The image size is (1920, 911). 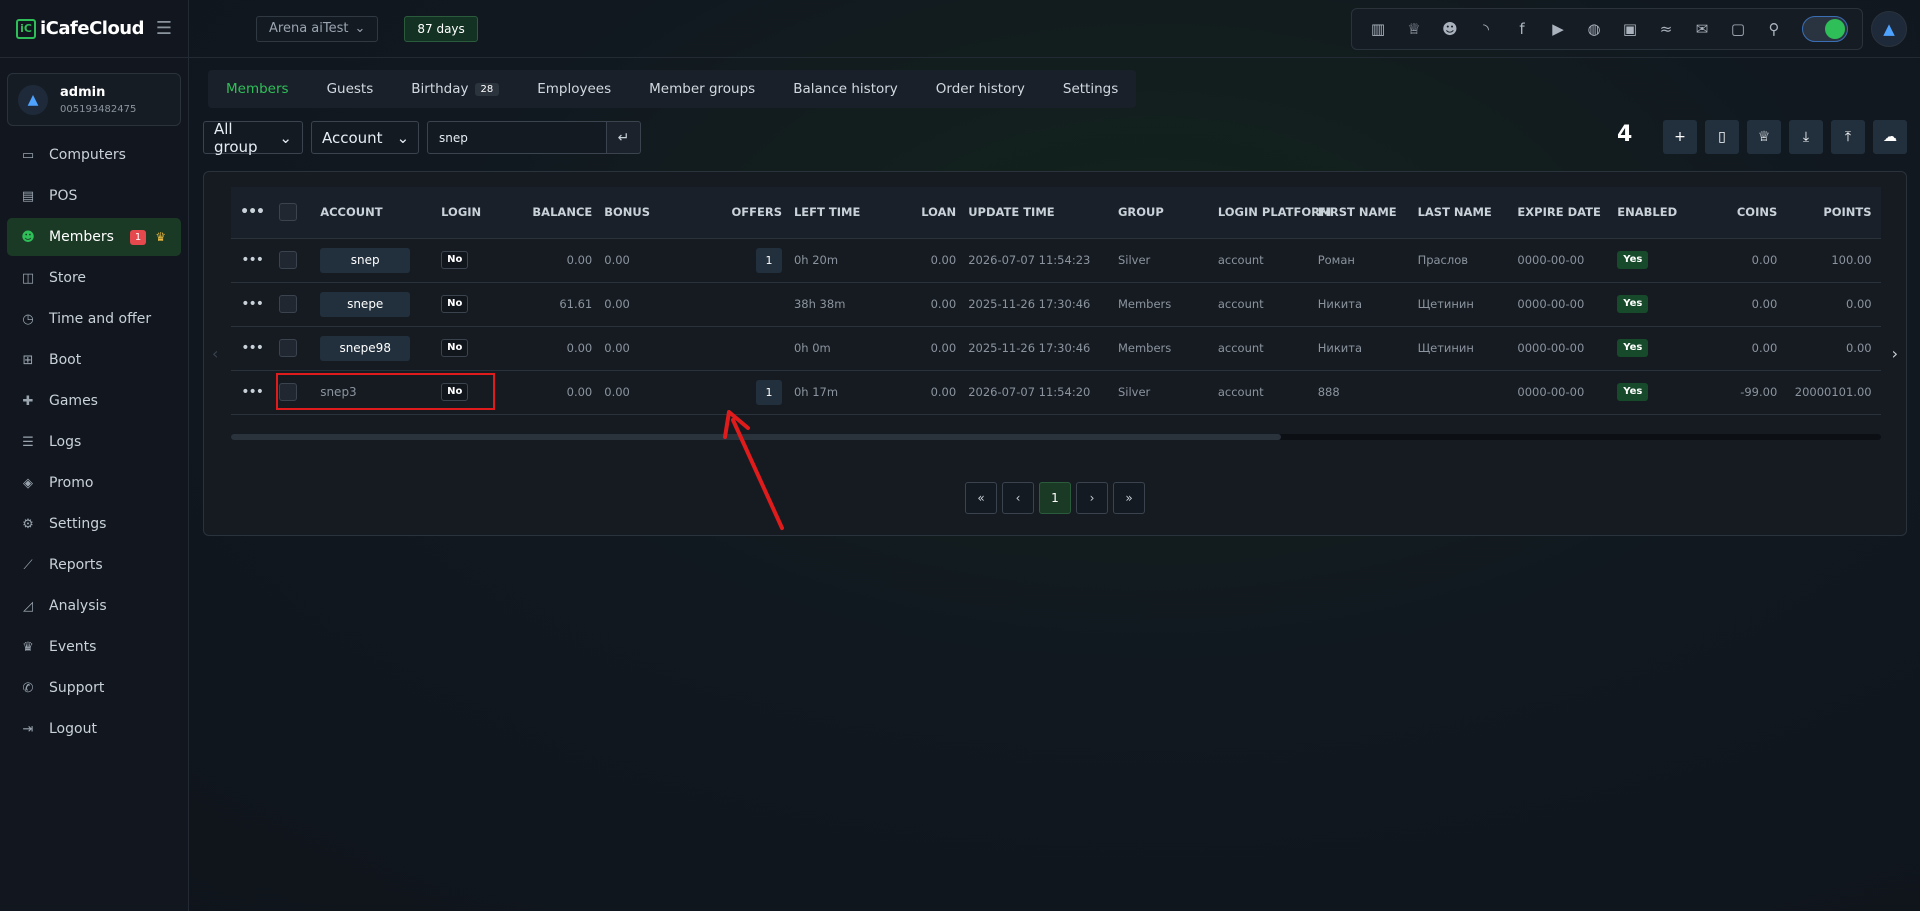 I want to click on rss-icon: ◝, so click(x=1486, y=29).